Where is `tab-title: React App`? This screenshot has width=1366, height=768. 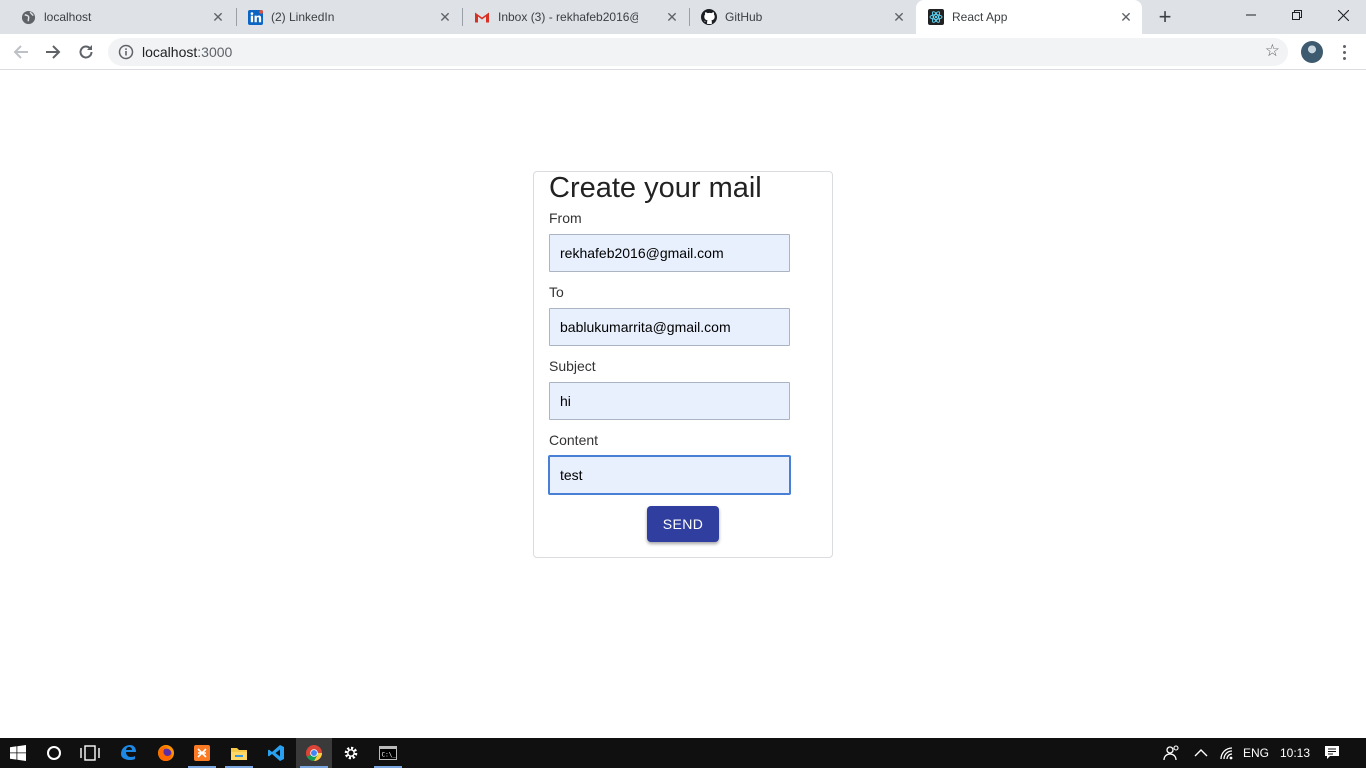
tab-title: React App is located at coordinates (980, 17).